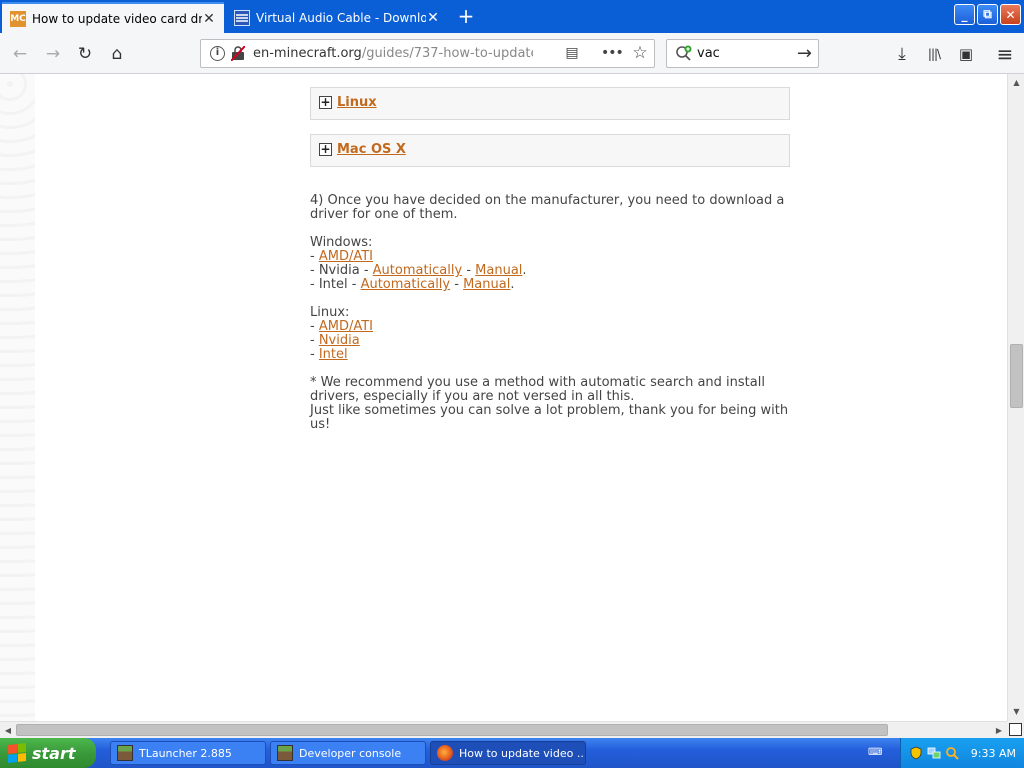  I want to click on vertical-scrollbar: ▲ ▼, so click(1015, 397).